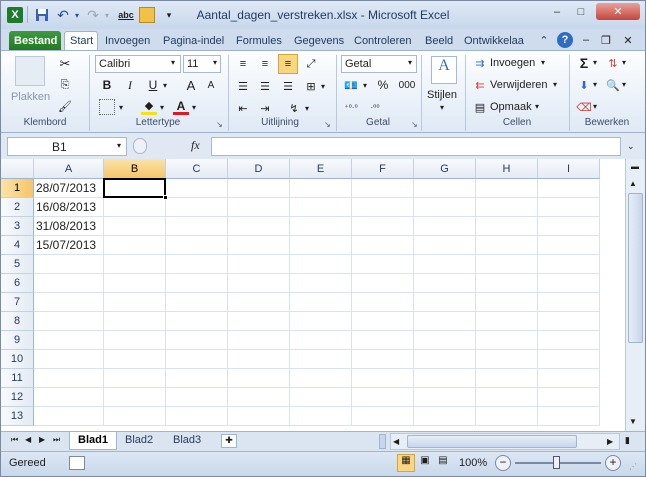  Describe the element at coordinates (473, 463) in the screenshot. I see `zoom-level: 100%` at that location.